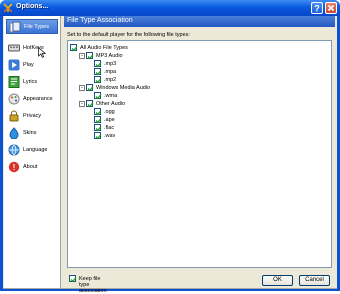  I want to click on sidebar-item-label: Skins, so click(30, 133).